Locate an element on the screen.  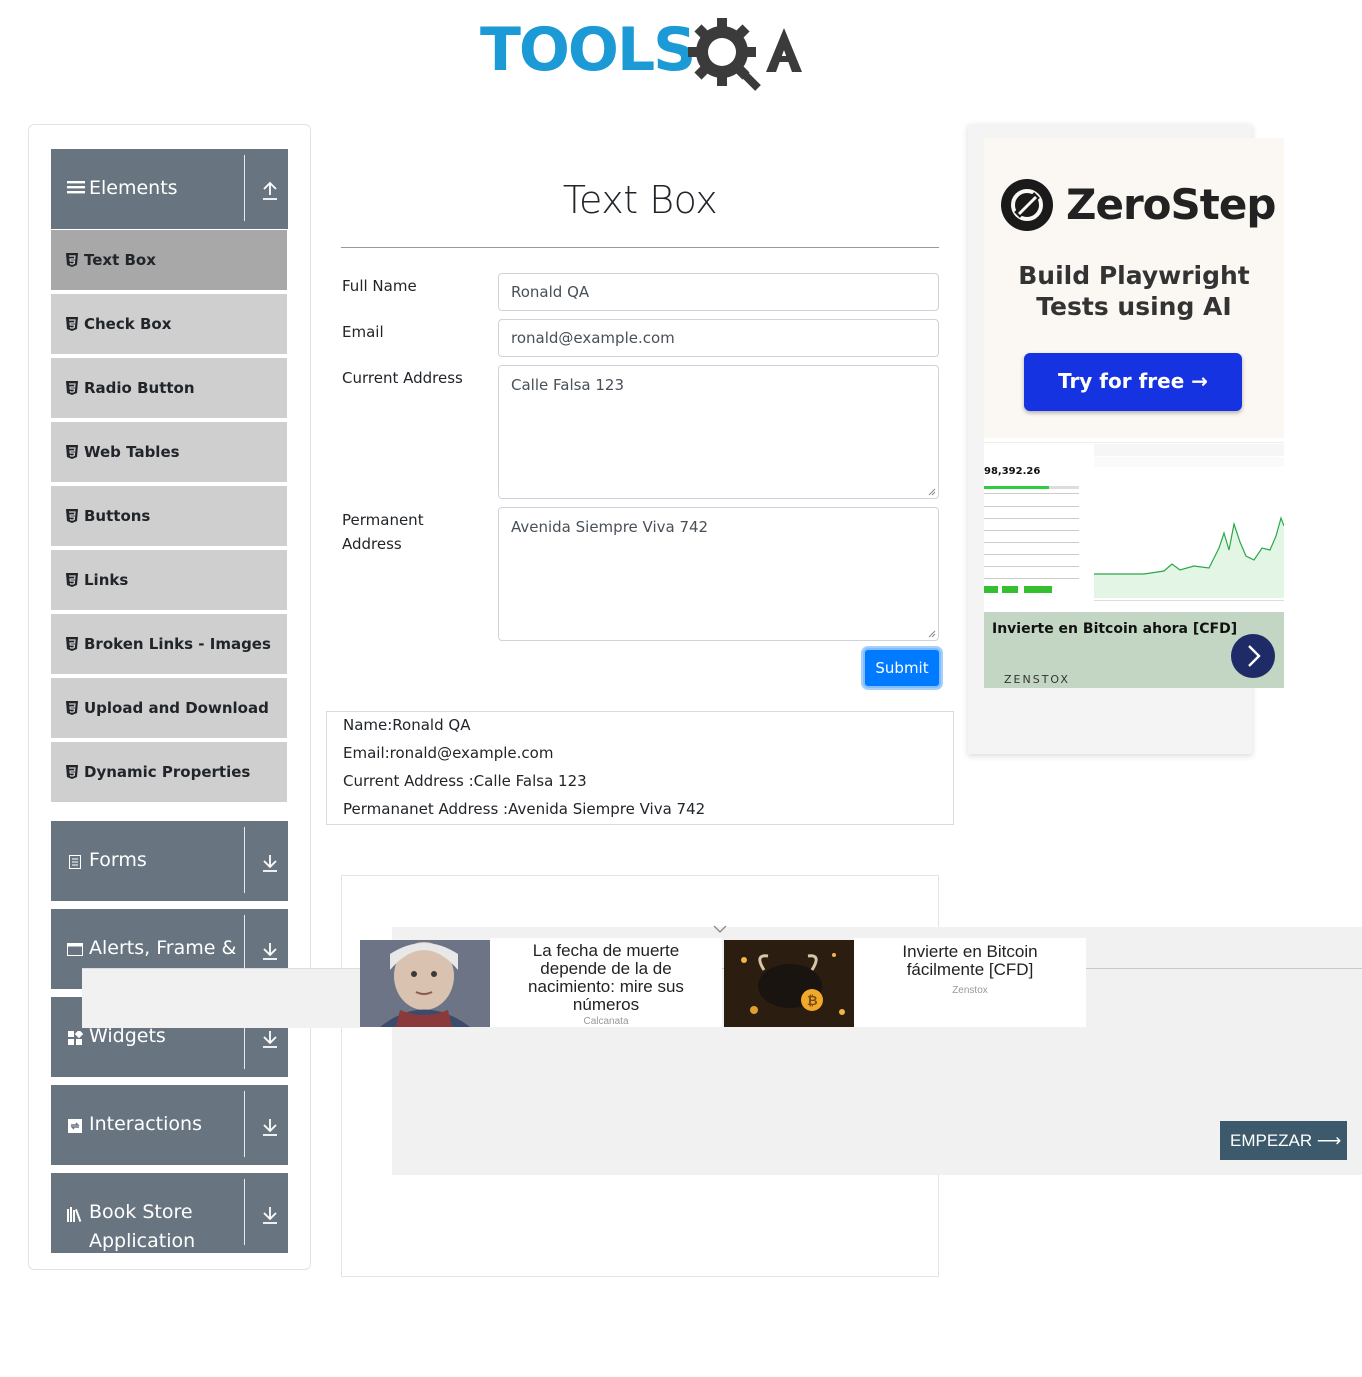
current-address-textarea: Calle Falsa 123 is located at coordinates (718, 432).